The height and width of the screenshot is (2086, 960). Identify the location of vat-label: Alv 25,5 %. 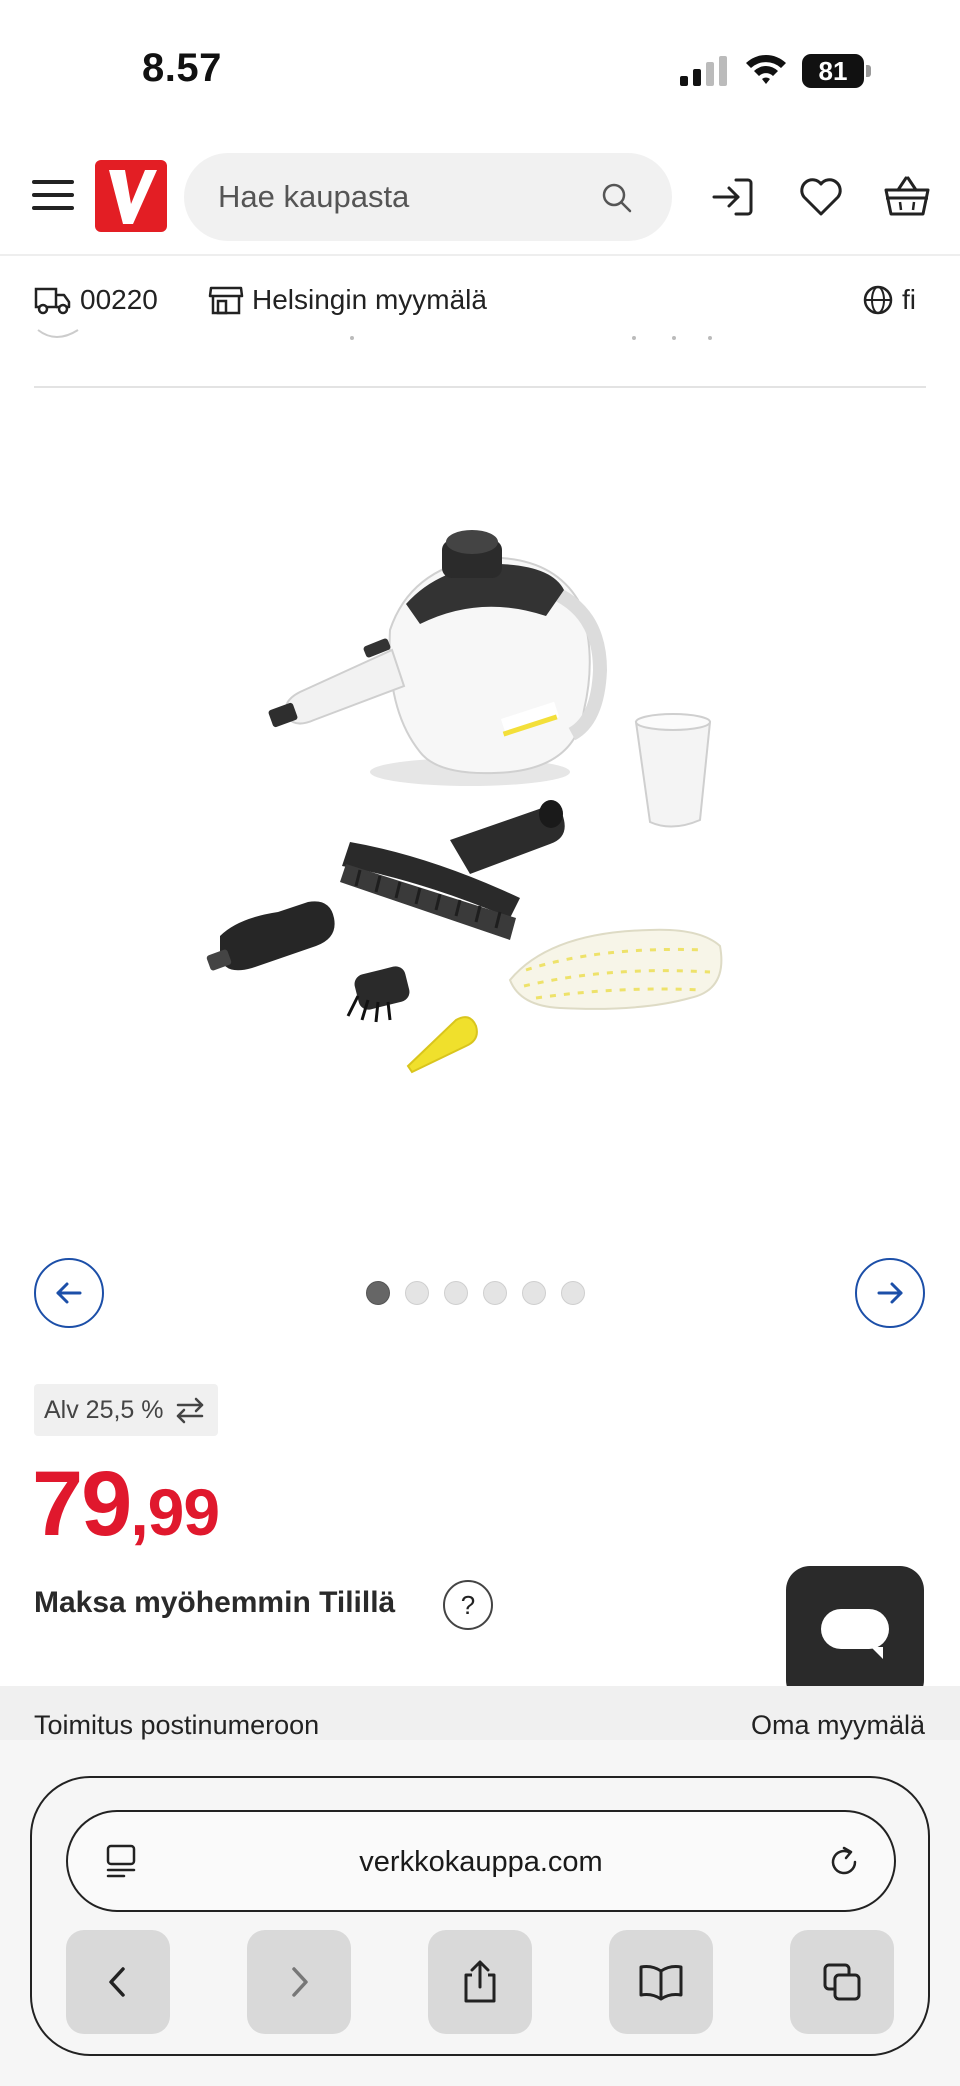
(104, 1409).